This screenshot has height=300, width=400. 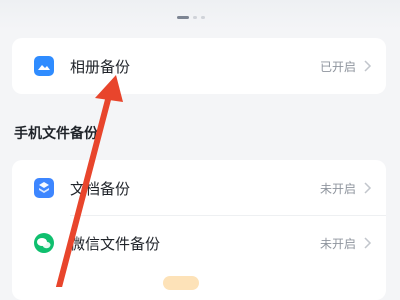 I want to click on document-backup-status: 未开启, so click(x=337, y=188).